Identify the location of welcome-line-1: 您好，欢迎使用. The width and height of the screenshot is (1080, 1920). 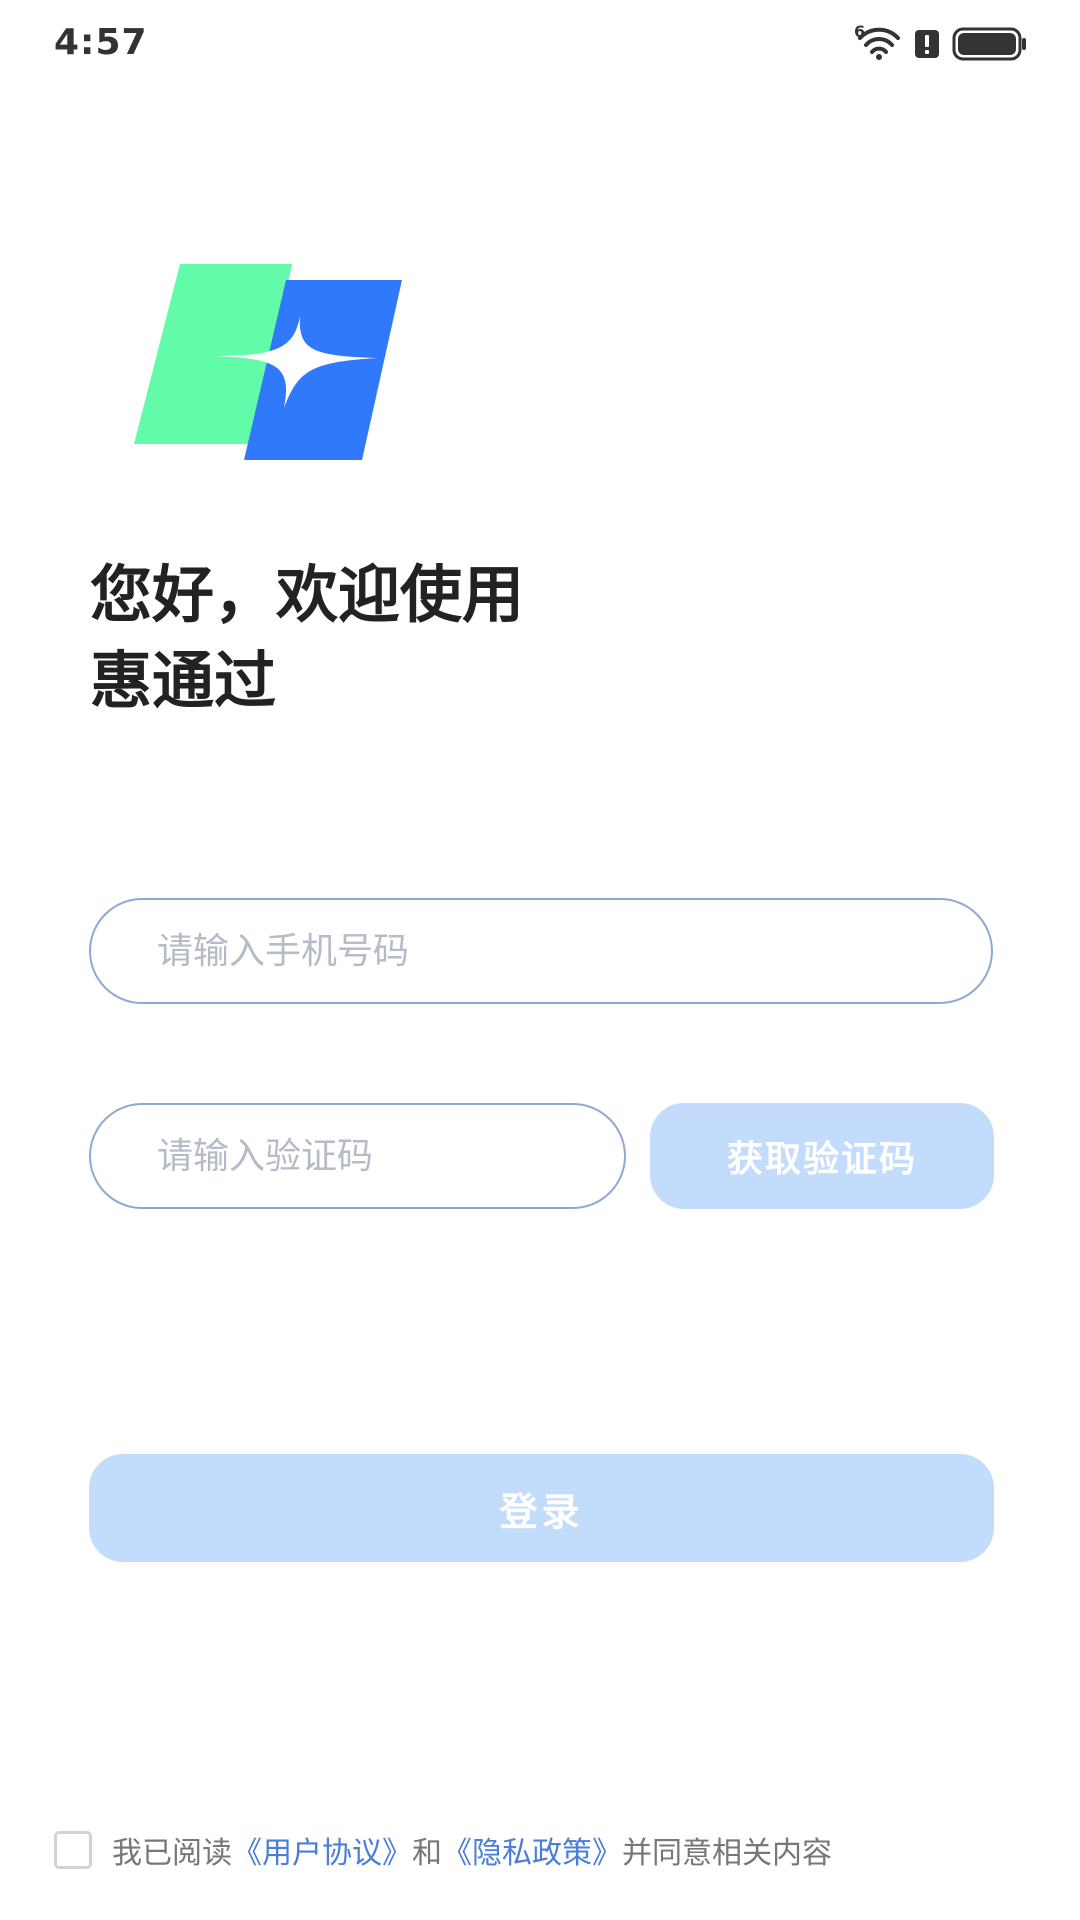
(307, 594).